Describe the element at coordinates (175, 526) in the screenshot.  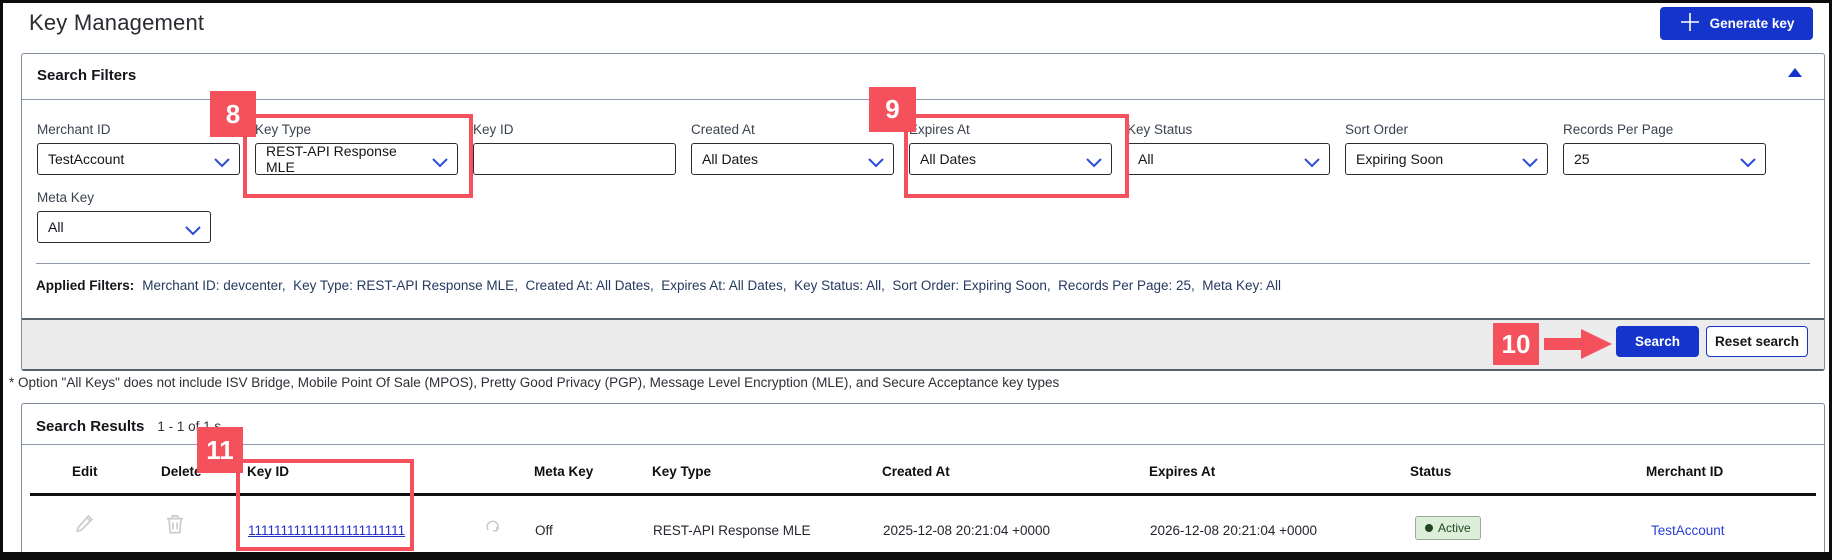
I see `delete-trash-icon` at that location.